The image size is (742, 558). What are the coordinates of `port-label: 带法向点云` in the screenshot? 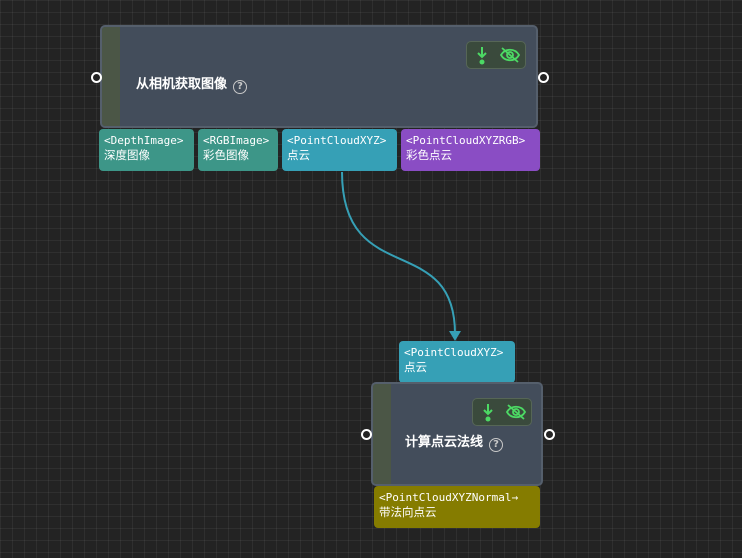 It's located at (408, 512).